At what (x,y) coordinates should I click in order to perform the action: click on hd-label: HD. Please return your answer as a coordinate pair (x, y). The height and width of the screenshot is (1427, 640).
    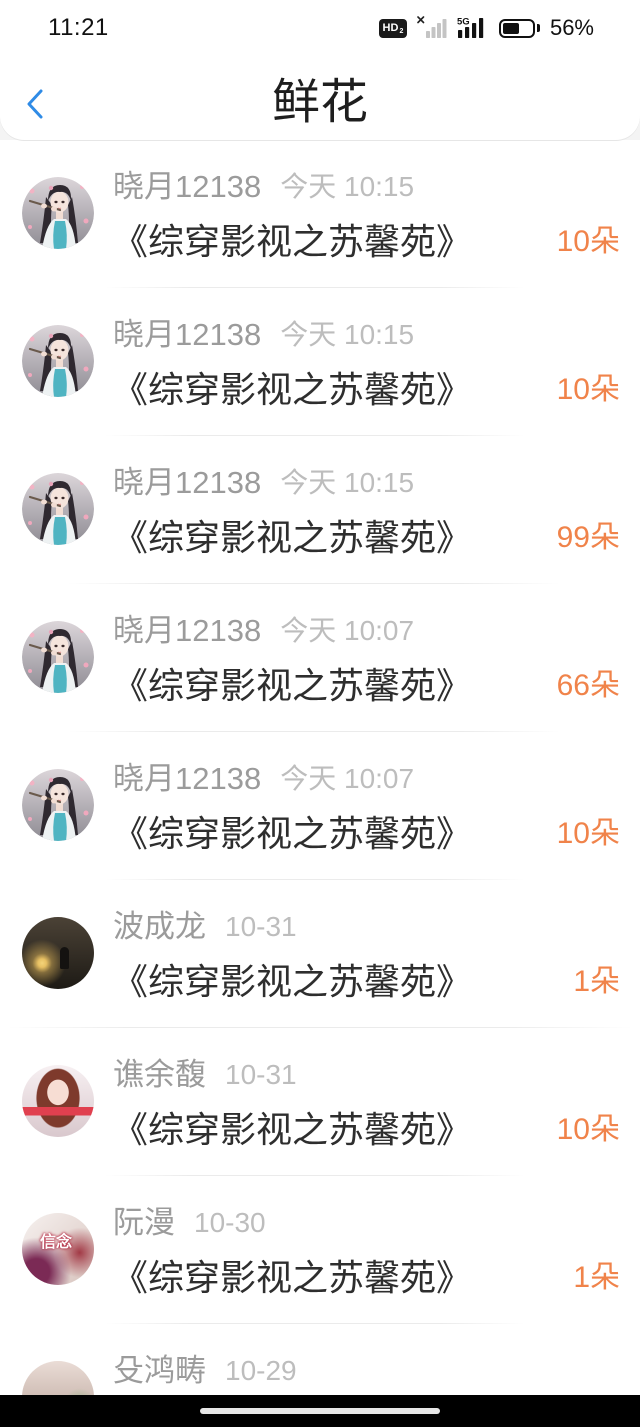
    Looking at the image, I should click on (390, 27).